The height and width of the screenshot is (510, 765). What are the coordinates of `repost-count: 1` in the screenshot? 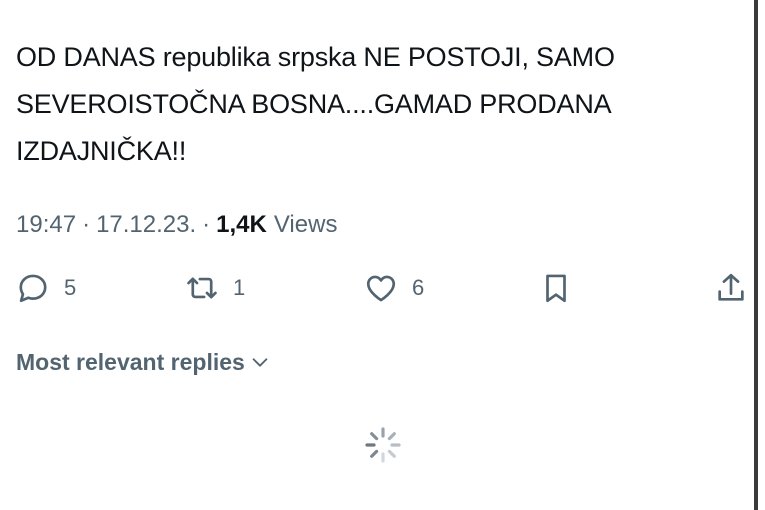 It's located at (239, 287).